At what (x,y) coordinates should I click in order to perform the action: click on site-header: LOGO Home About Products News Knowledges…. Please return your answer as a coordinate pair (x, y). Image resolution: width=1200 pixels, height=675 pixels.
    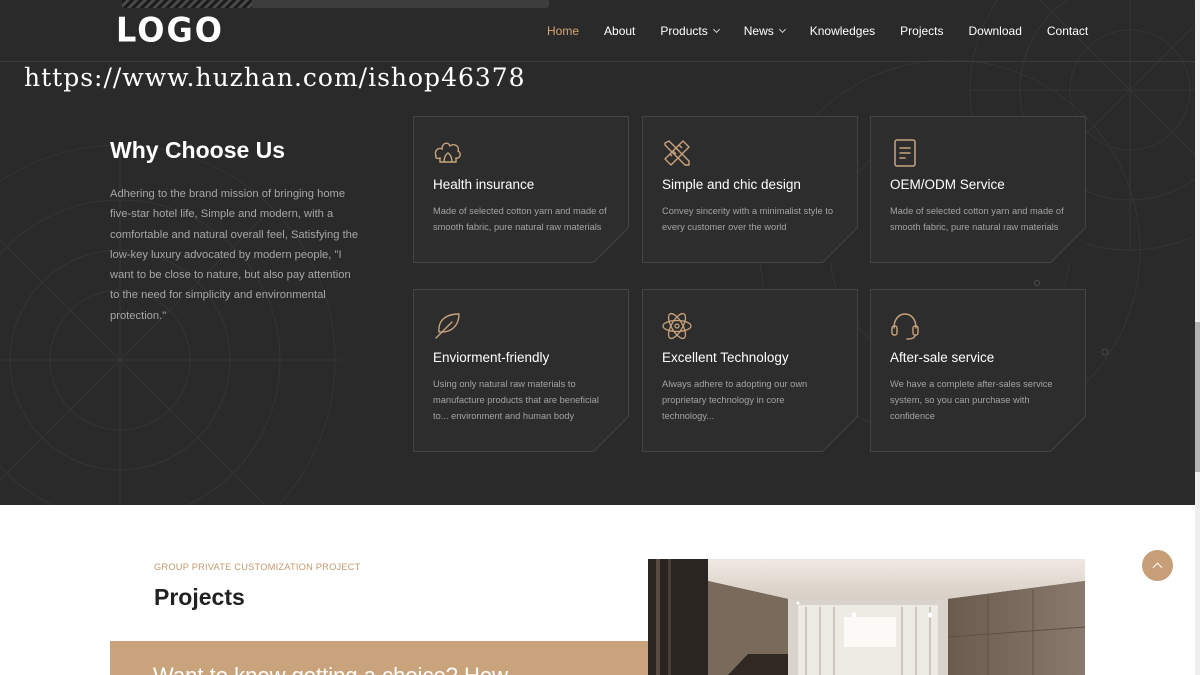
    Looking at the image, I should click on (600, 31).